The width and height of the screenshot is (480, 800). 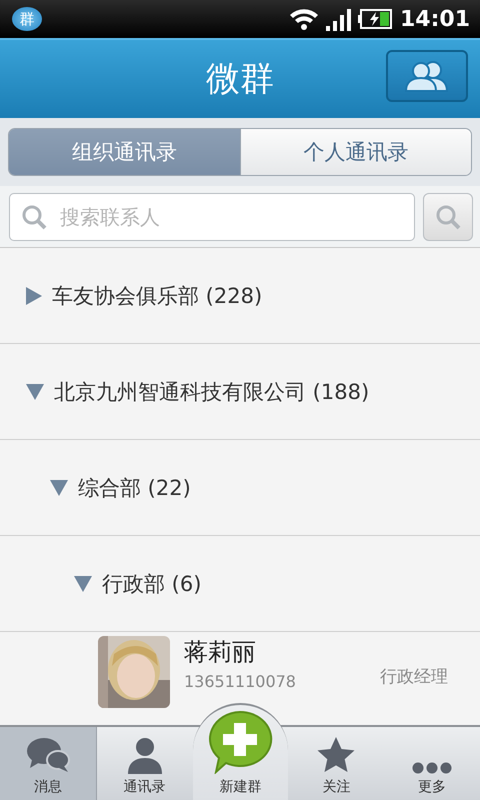 I want to click on tree-node: 车友协会俱乐部 (228), so click(x=240, y=296).